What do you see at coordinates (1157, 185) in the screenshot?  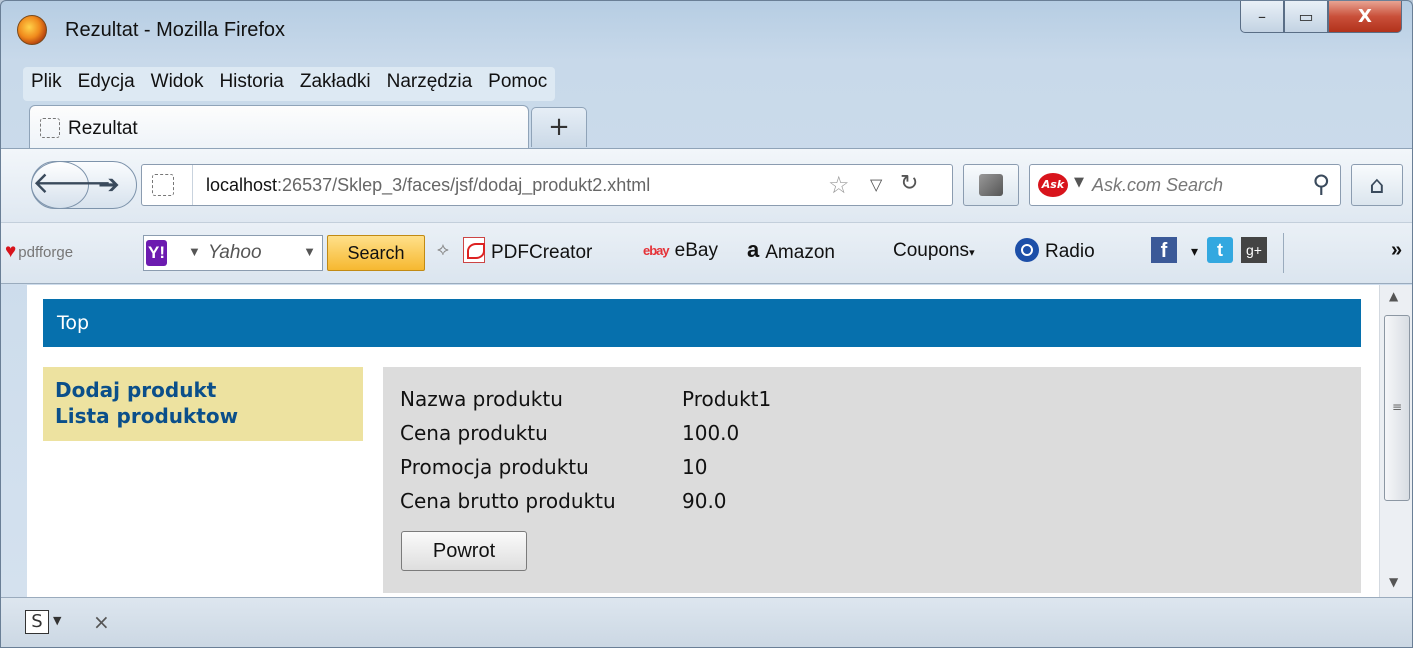 I see `search-input: Ask.com Search` at bounding box center [1157, 185].